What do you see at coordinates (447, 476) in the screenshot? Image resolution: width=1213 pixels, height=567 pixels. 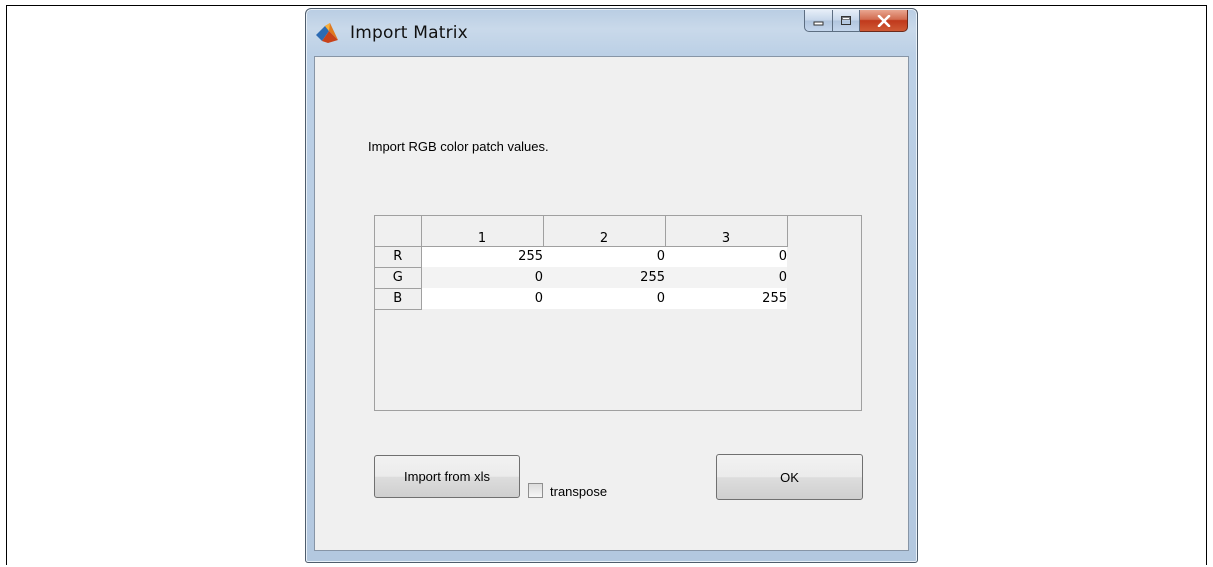 I see `import-from-xls-button: Import from xls` at bounding box center [447, 476].